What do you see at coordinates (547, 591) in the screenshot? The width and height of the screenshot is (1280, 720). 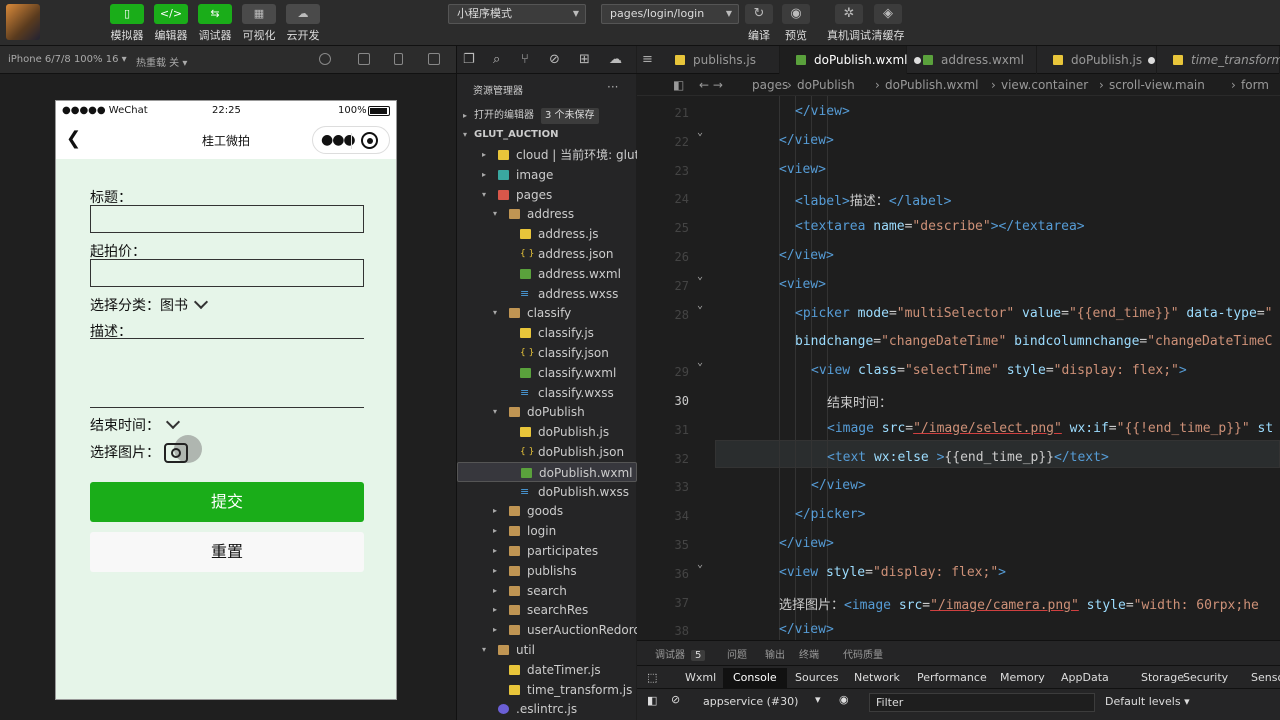 I see `tree-folder: ▸ search` at bounding box center [547, 591].